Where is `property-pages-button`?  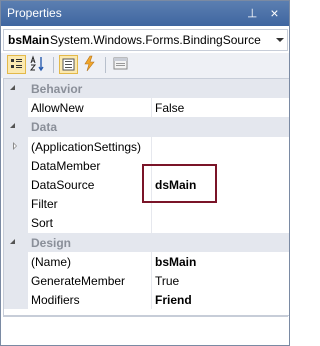
property-pages-button is located at coordinates (121, 64).